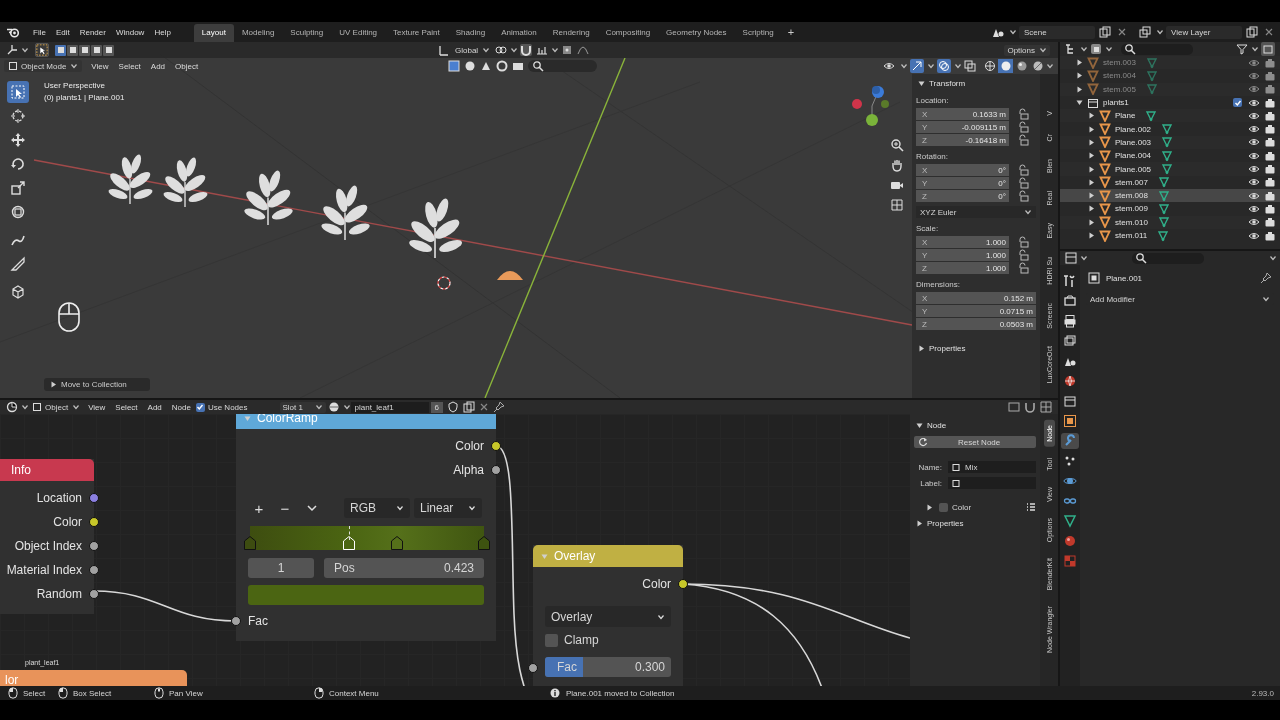  I want to click on object-name-field: Plane.001, so click(1124, 278).